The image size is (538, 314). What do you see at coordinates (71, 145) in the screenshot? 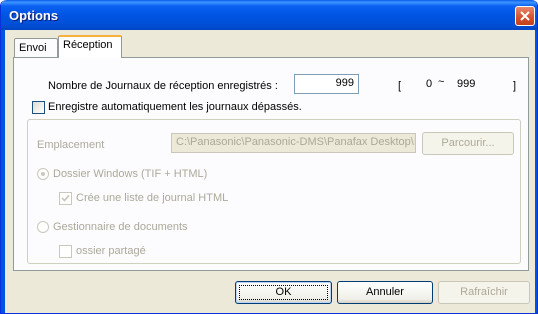
I see `location-label: Emplacement` at bounding box center [71, 145].